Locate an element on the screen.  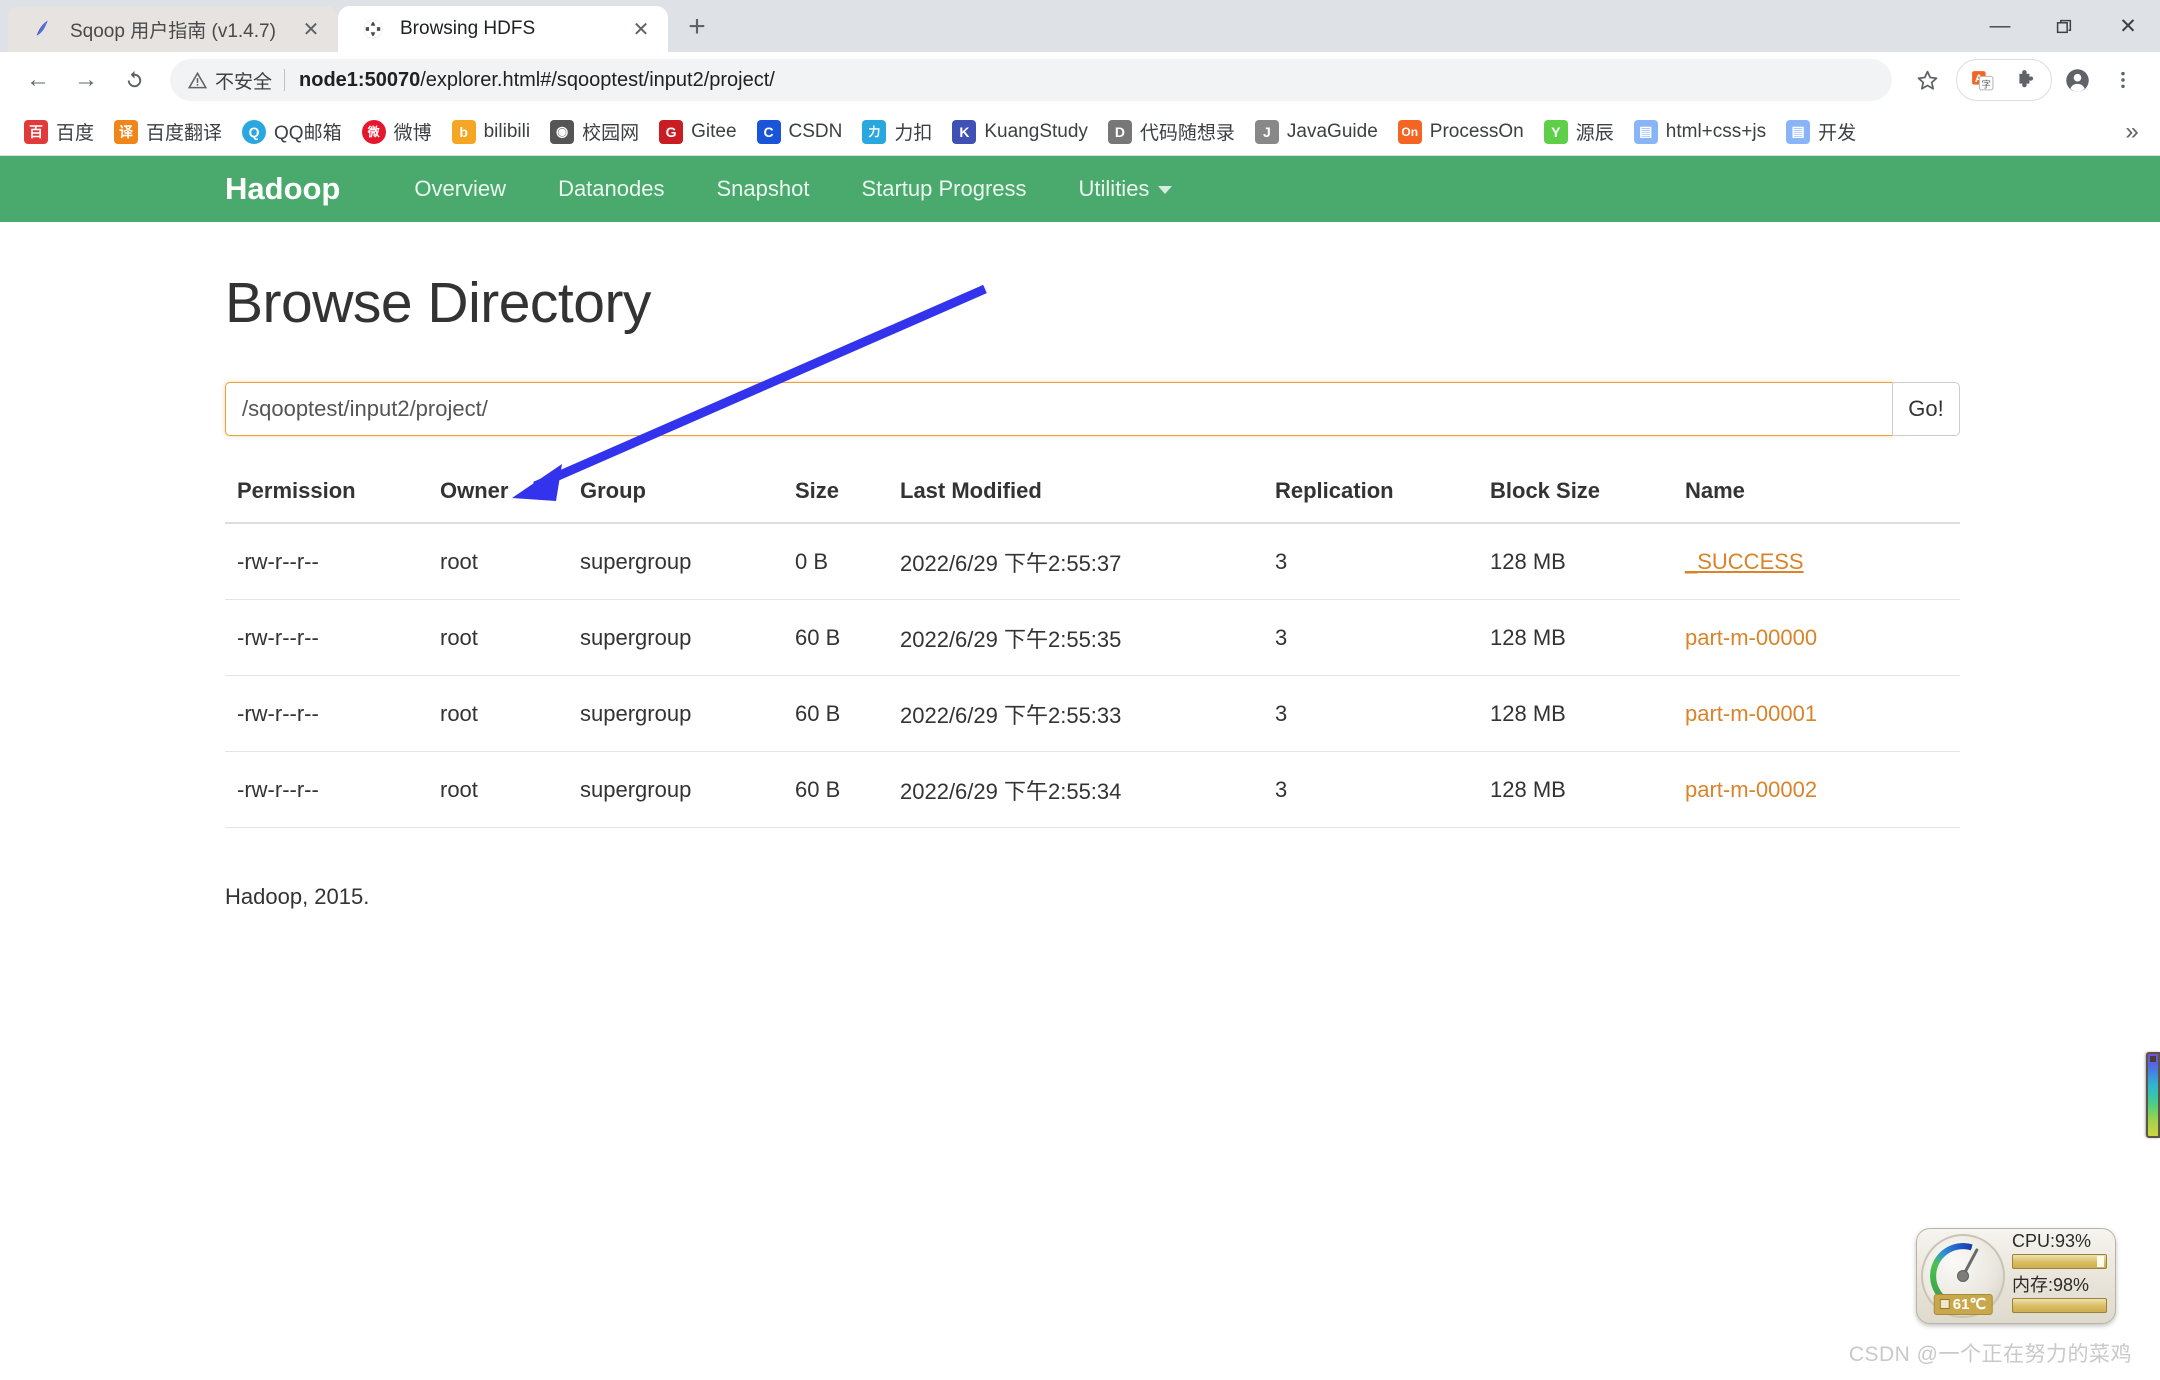
bookmark-label: KuangStudy is located at coordinates (1036, 131).